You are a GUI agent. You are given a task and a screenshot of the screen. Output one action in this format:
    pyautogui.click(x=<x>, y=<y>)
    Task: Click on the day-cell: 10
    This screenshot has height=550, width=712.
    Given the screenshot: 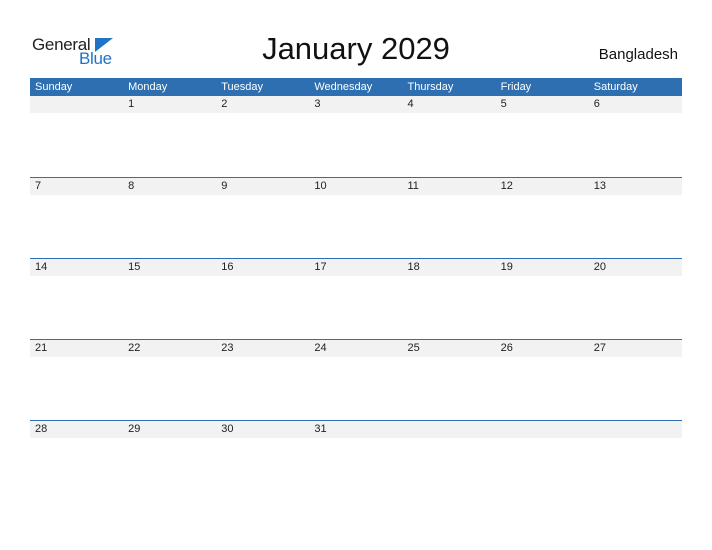 What is the action you would take?
    pyautogui.click(x=320, y=186)
    